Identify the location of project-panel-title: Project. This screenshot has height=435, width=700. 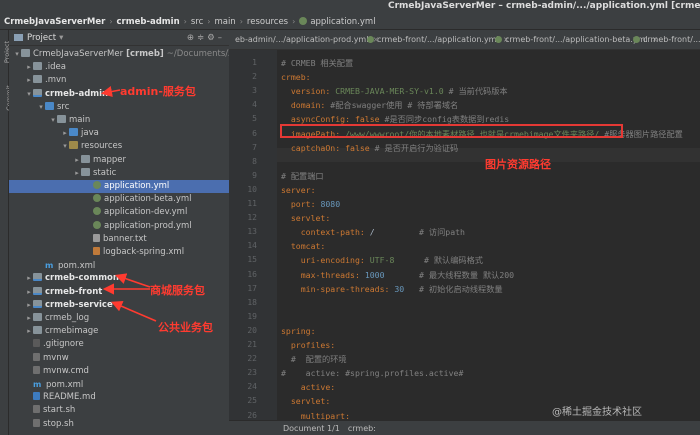
(41, 38).